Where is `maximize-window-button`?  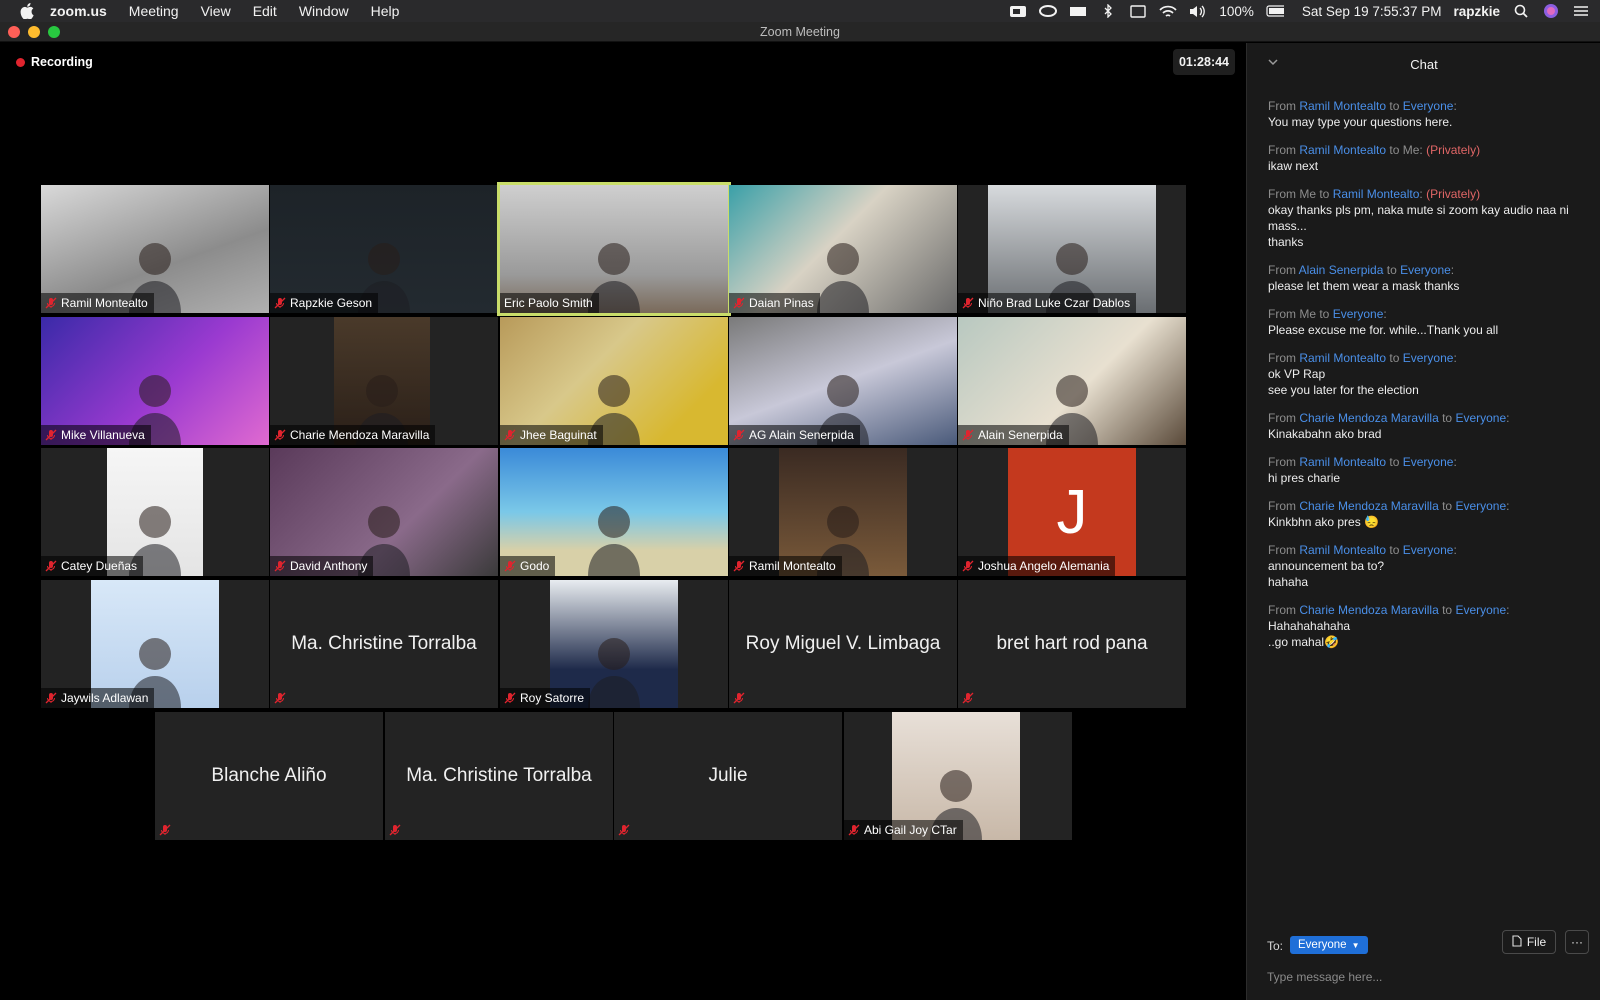 maximize-window-button is located at coordinates (54, 32).